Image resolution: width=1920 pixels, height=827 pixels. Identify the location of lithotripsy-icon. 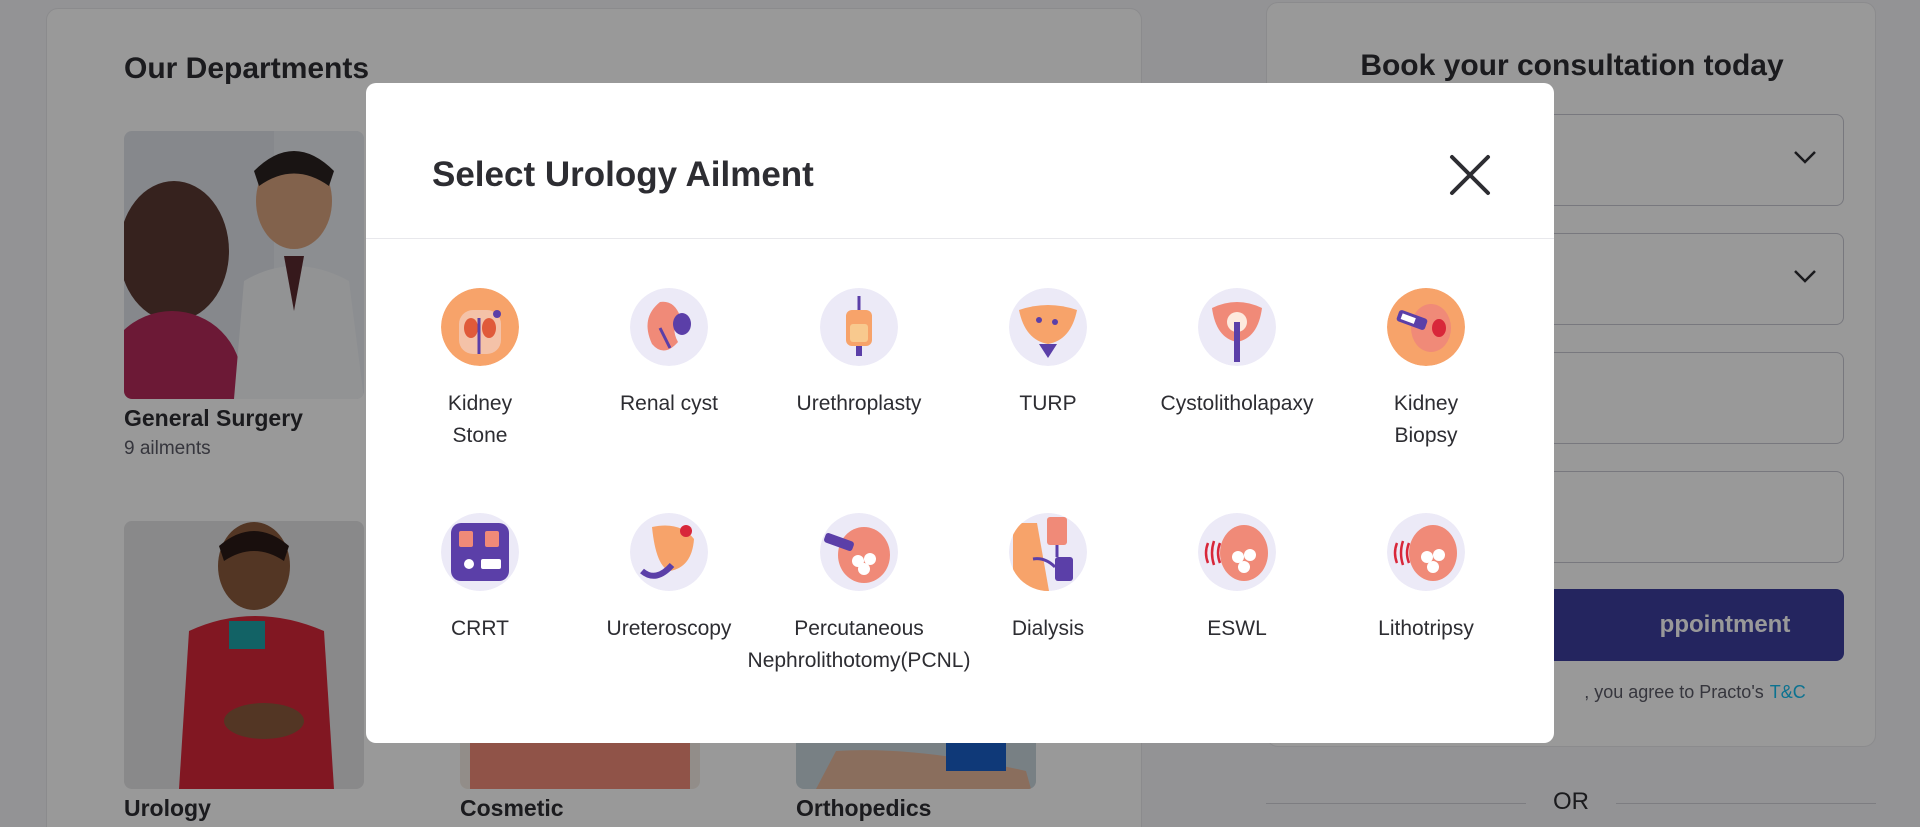
(1426, 552).